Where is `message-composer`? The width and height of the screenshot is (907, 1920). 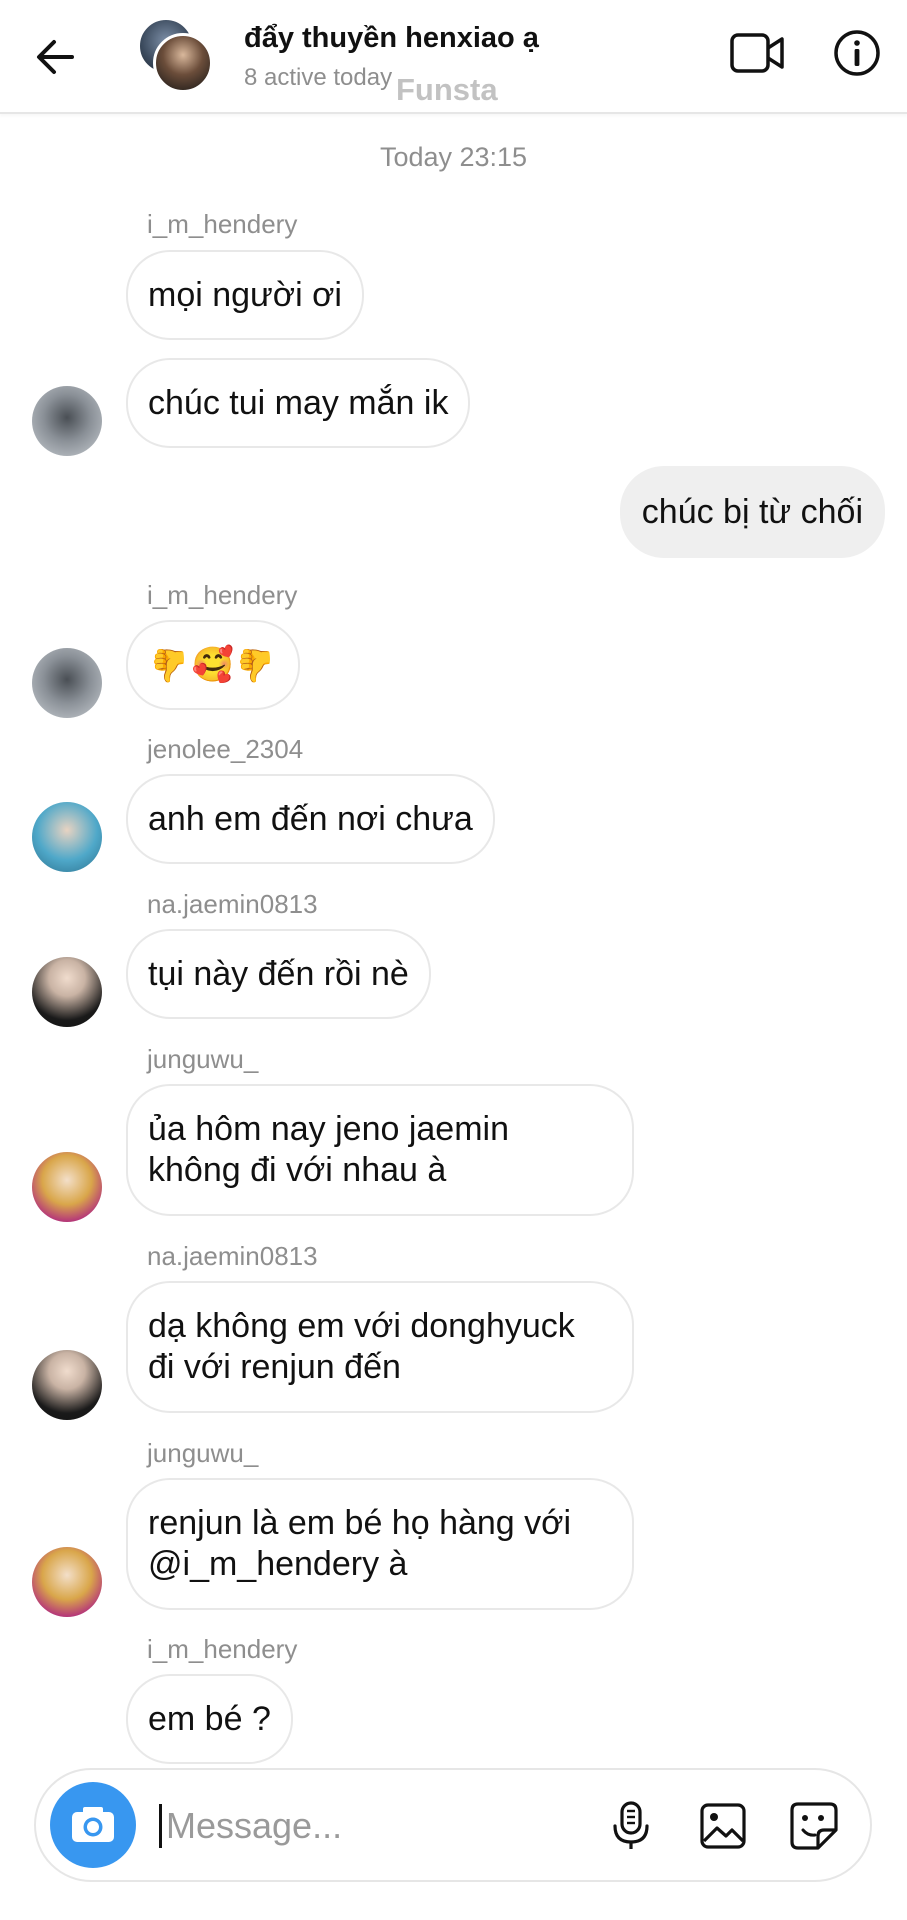 message-composer is located at coordinates (453, 1825).